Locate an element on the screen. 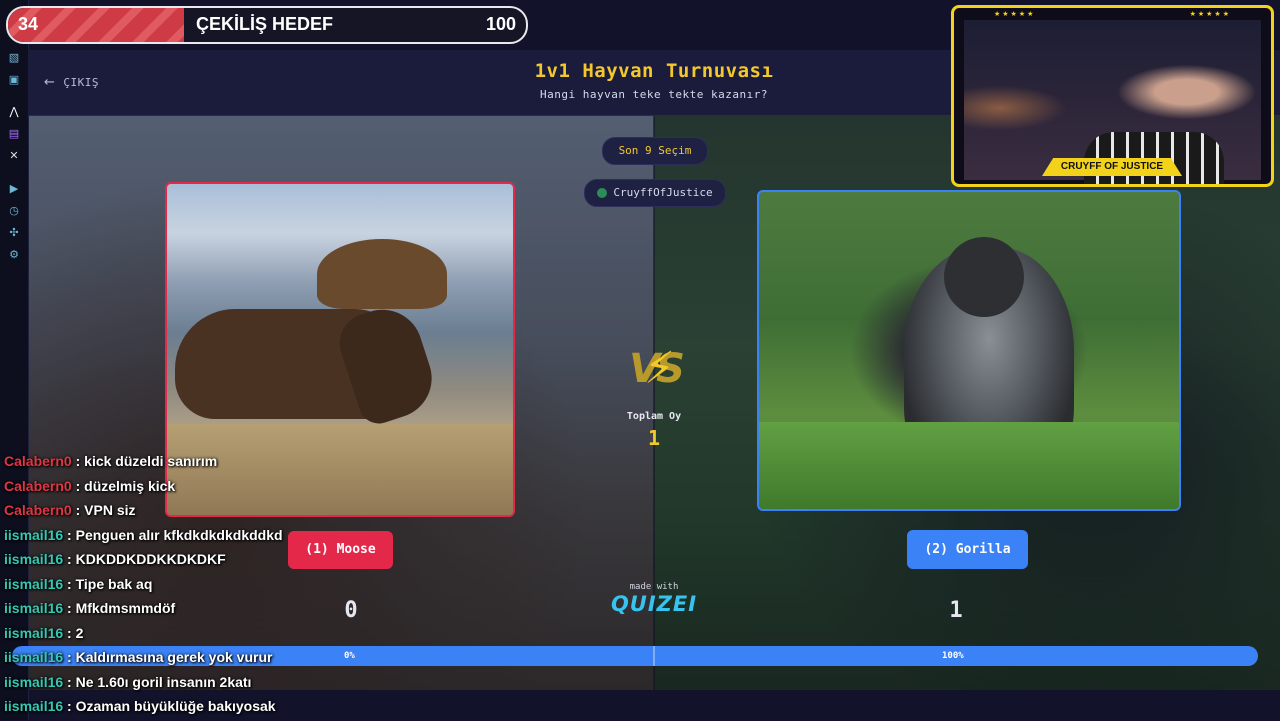 Image resolution: width=1280 pixels, height=721 pixels. chat-line: iismail16 : Ne 1.60ı goril insanın 2katı is located at coordinates (128, 681).